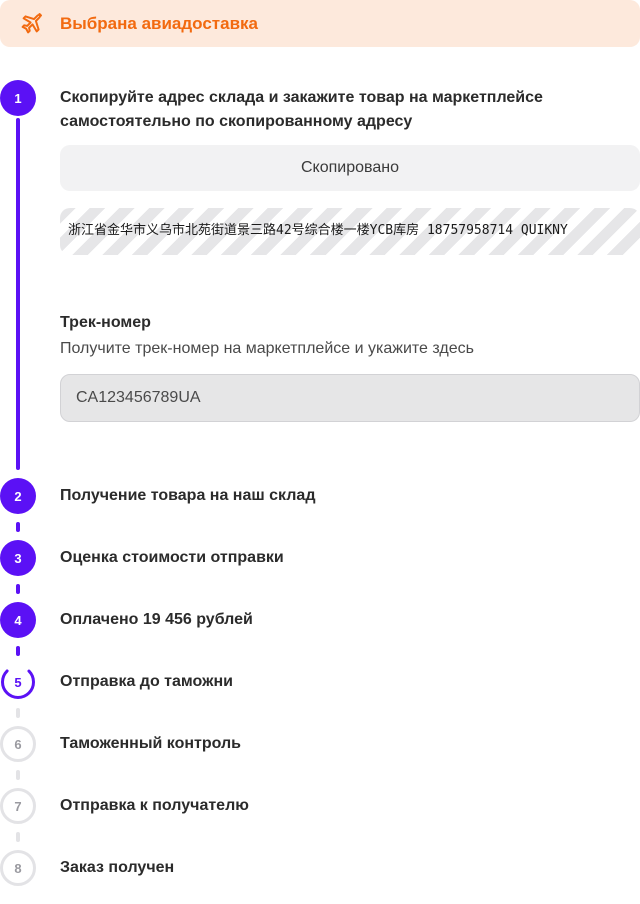 The image size is (640, 904). What do you see at coordinates (172, 557) in the screenshot?
I see `step-3-title: Оценка стоимости отправки` at bounding box center [172, 557].